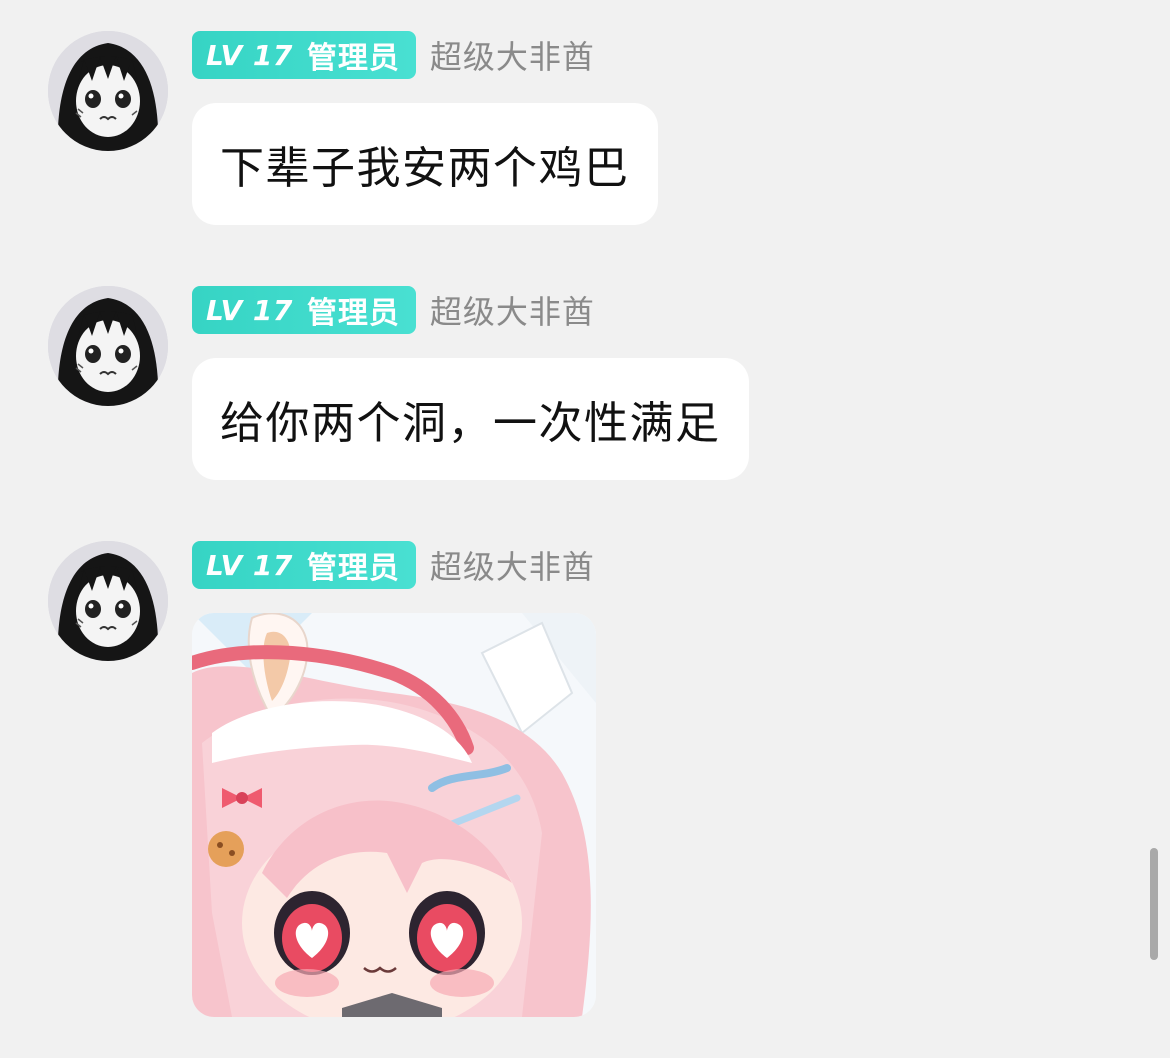 Image resolution: width=1170 pixels, height=1058 pixels. What do you see at coordinates (425, 168) in the screenshot?
I see `message-text: 下辈子我安两个鸡巴` at bounding box center [425, 168].